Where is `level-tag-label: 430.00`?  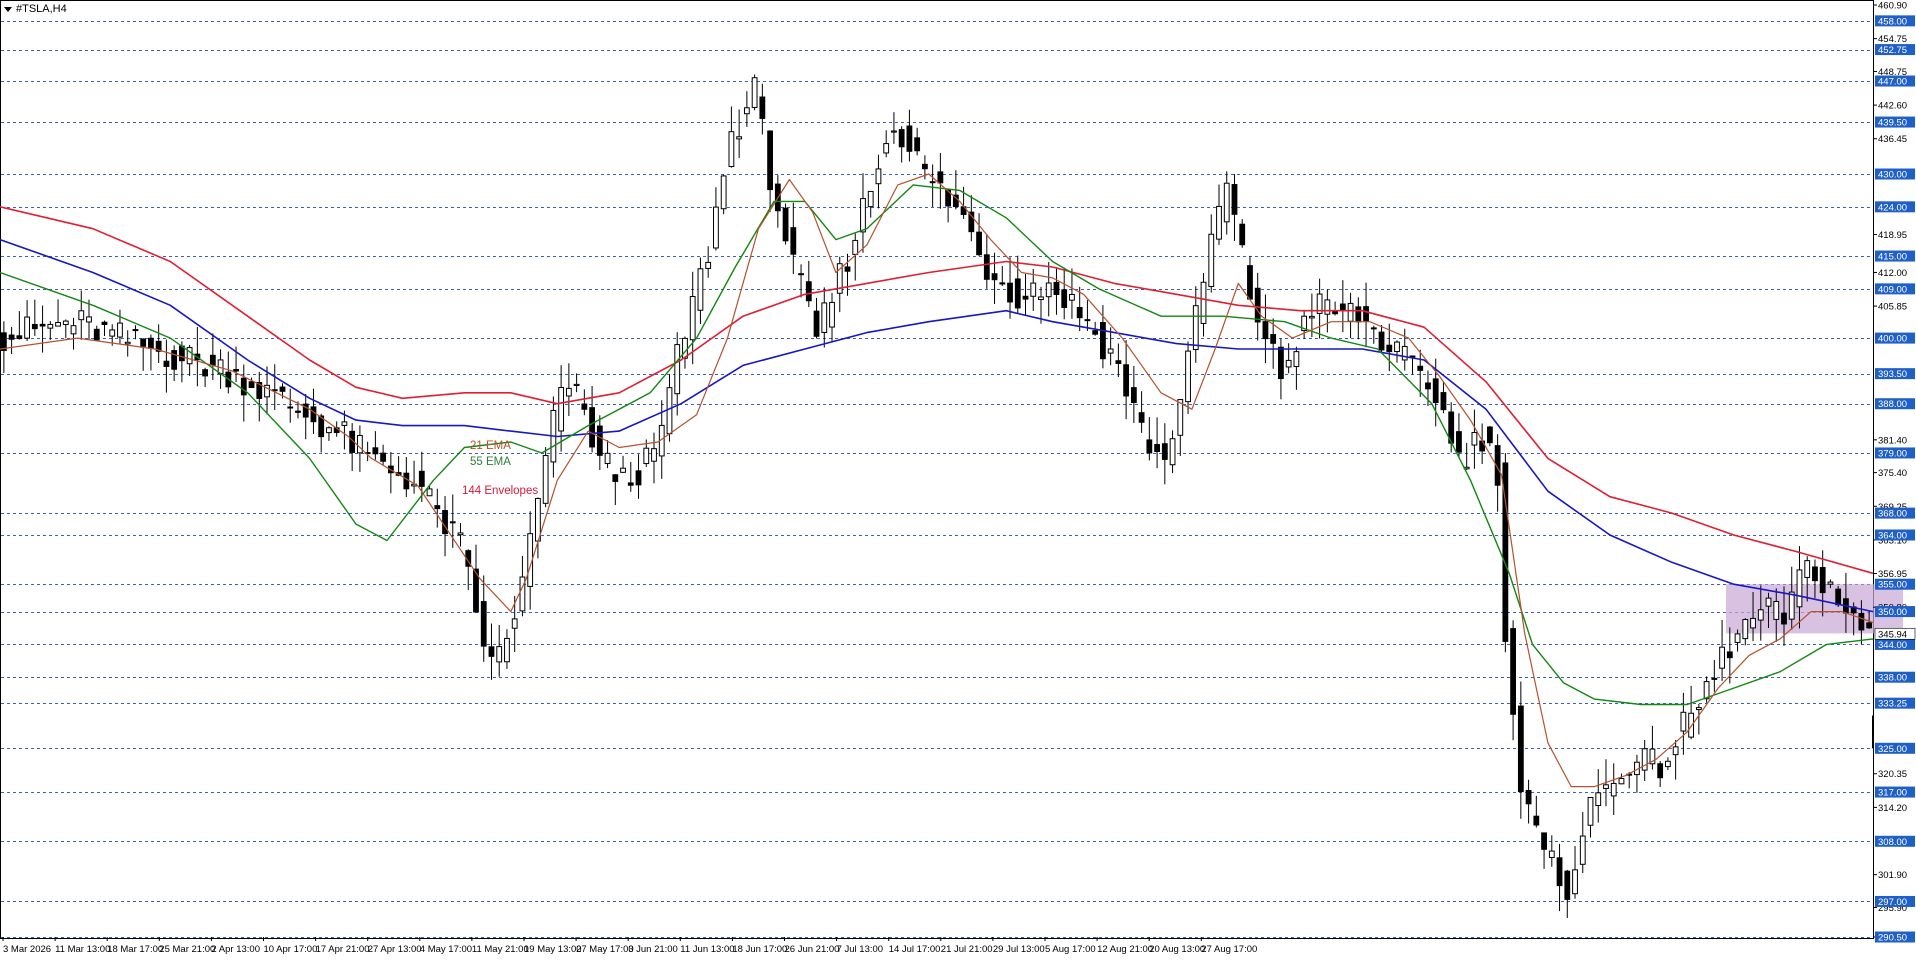
level-tag-label: 430.00 is located at coordinates (1892, 175).